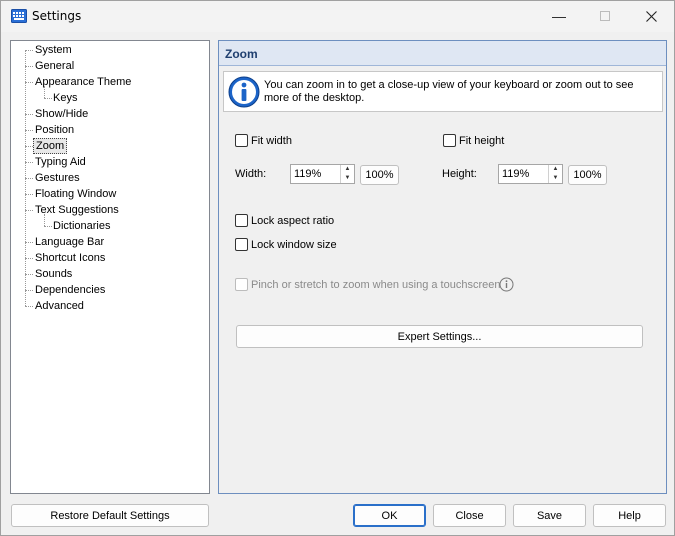  What do you see at coordinates (83, 82) in the screenshot?
I see `sidebar-item-appearance-theme: Appearance Theme` at bounding box center [83, 82].